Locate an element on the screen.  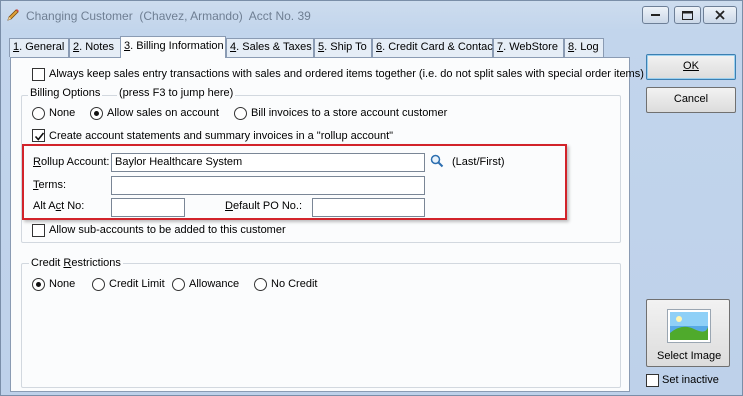
default-po-input is located at coordinates (368, 207).